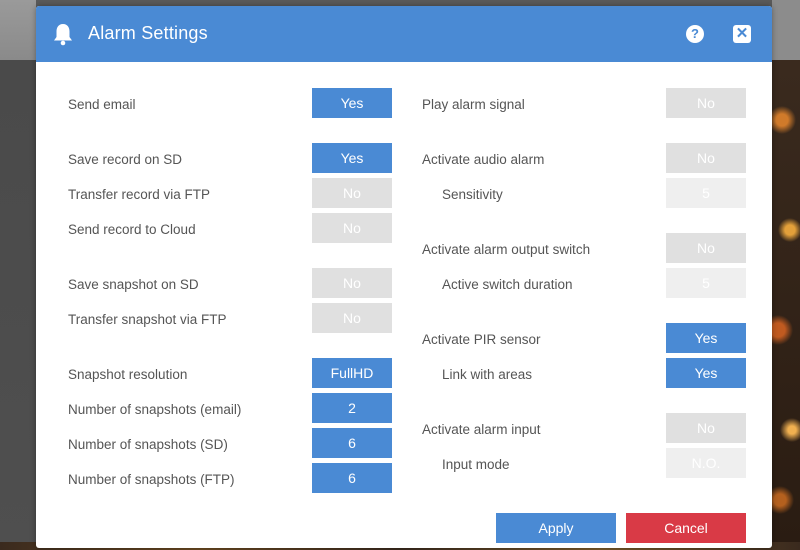  What do you see at coordinates (742, 34) in the screenshot?
I see `close-button: ✕` at bounding box center [742, 34].